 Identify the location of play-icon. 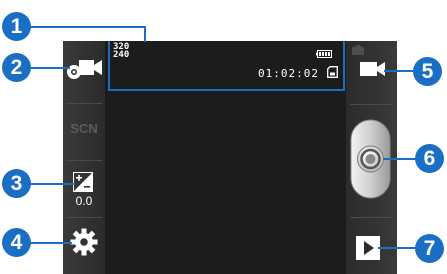
(368, 248).